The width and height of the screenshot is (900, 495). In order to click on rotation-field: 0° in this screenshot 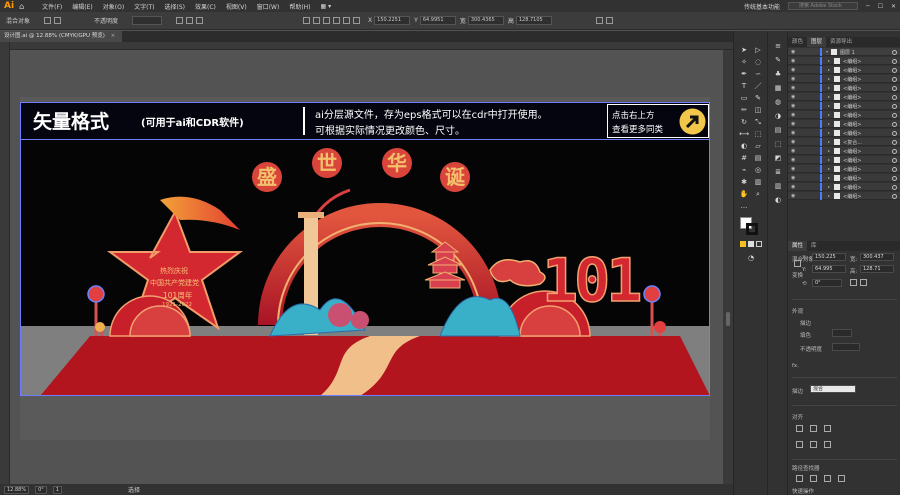, I will do `click(41, 489)`.